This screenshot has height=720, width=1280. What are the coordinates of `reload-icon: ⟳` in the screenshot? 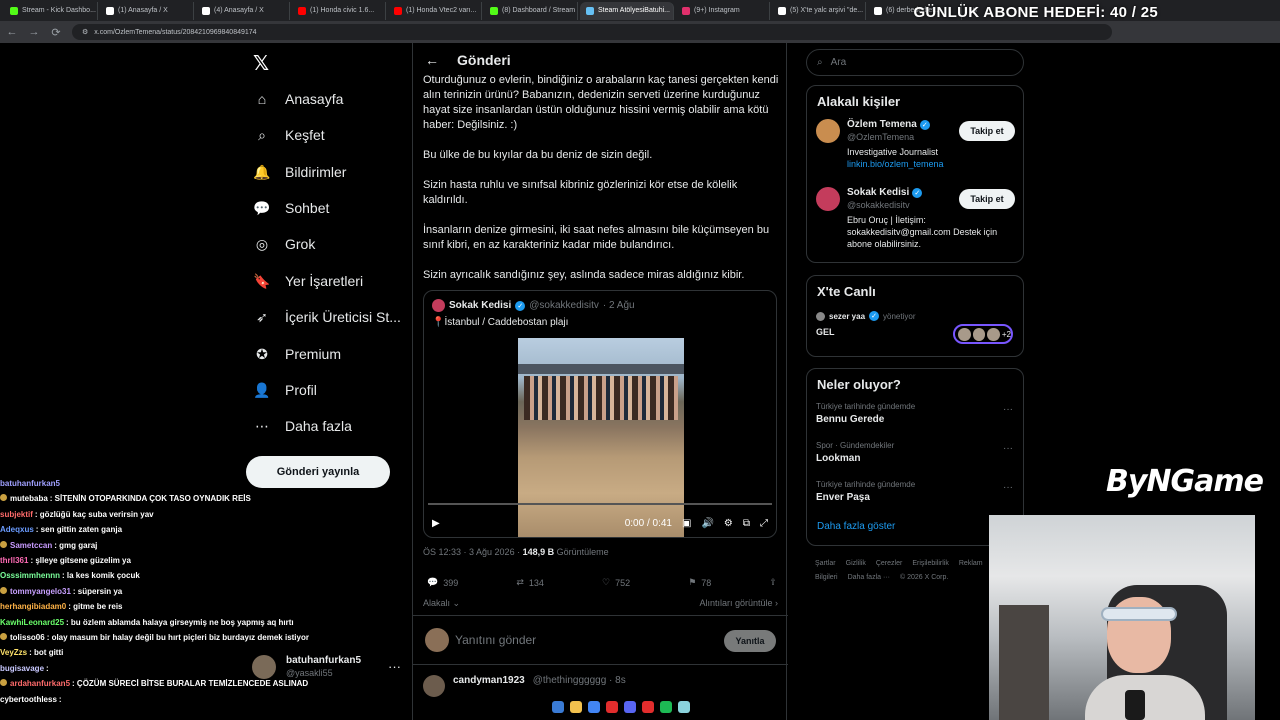 It's located at (56, 32).